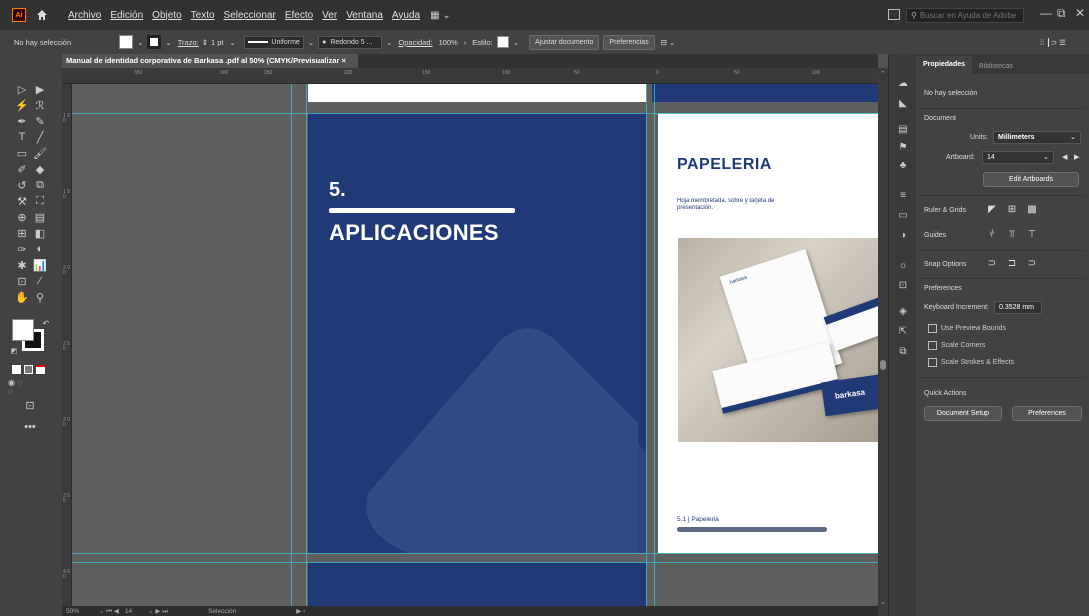 The image size is (1089, 616). Describe the element at coordinates (23, 330) in the screenshot. I see `fill-color-box` at that location.